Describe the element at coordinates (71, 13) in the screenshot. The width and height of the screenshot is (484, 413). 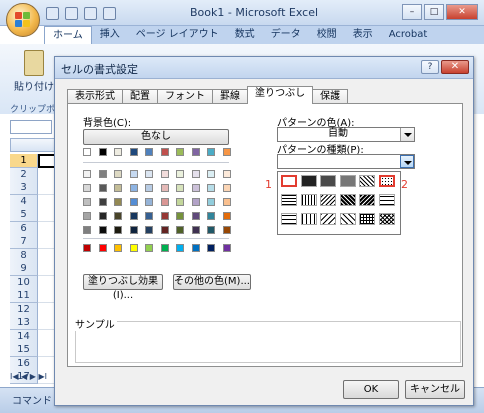
I see `undo-icon` at that location.